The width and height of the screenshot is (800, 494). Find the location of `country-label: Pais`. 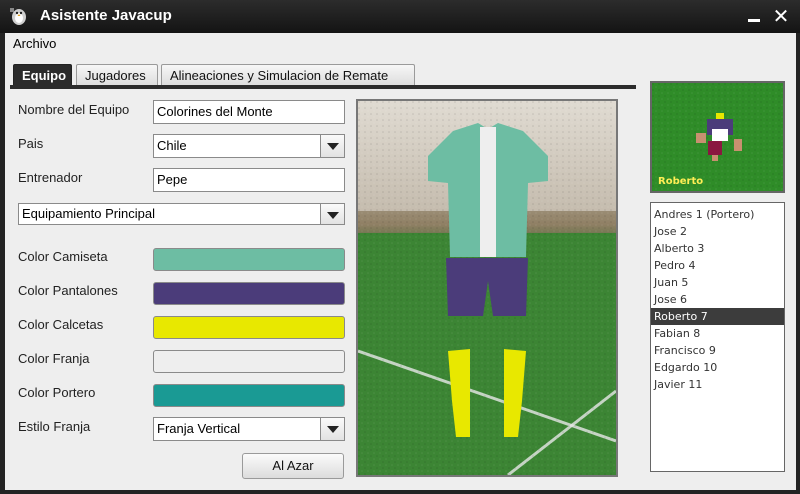

country-label: Pais is located at coordinates (31, 143).